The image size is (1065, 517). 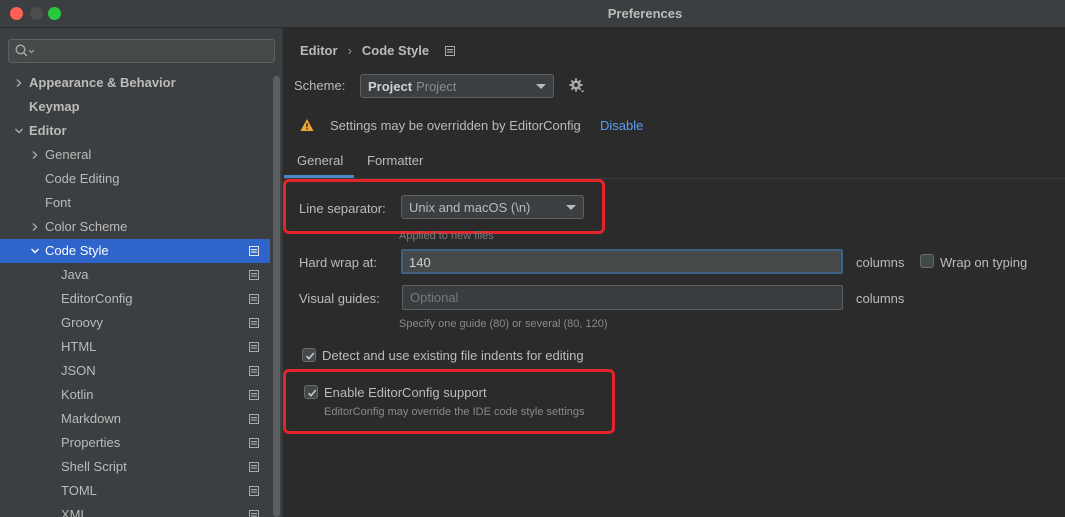 What do you see at coordinates (135, 131) in the screenshot?
I see `sidebar-item-editor: Editor` at bounding box center [135, 131].